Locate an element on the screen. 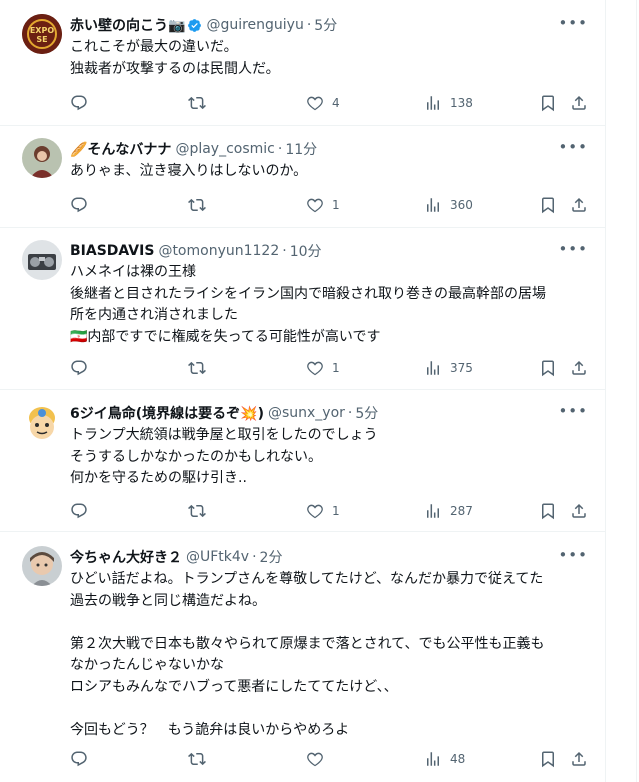 The width and height of the screenshot is (639, 782). views-button: 287 is located at coordinates (448, 511).